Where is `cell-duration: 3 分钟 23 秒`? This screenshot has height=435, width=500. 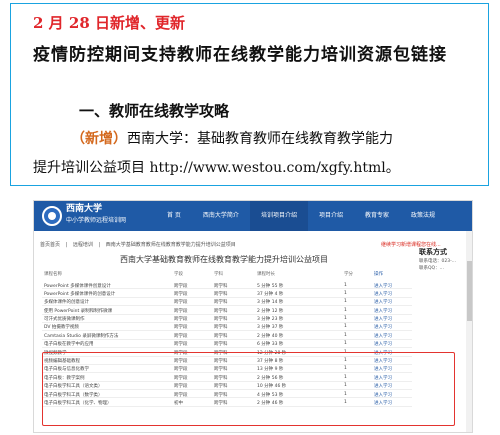
cell-duration: 3 分钟 23 秒 is located at coordinates (270, 320).